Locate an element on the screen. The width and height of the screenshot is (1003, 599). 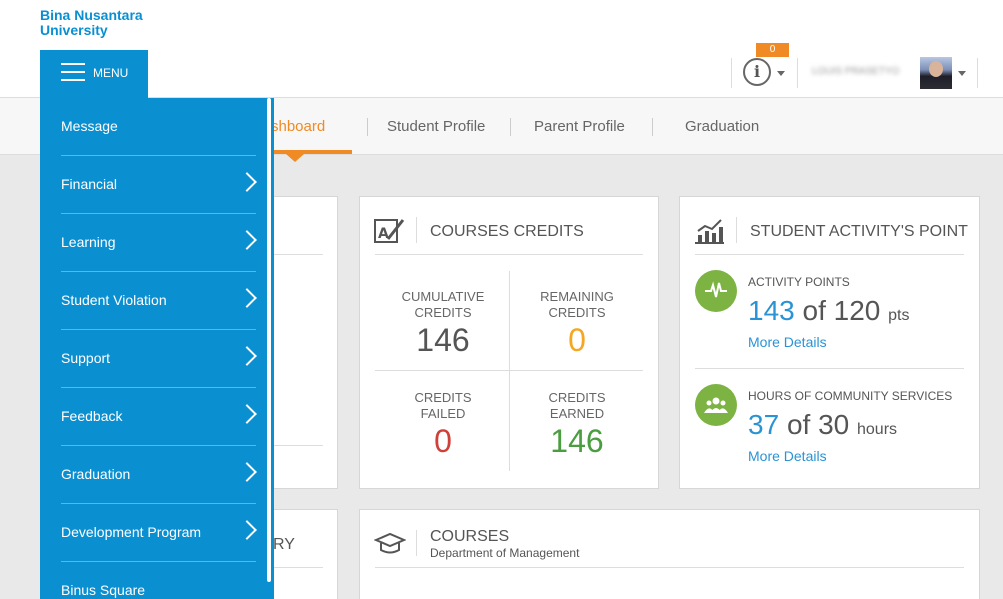
label-line: FAILED is located at coordinates (443, 413).